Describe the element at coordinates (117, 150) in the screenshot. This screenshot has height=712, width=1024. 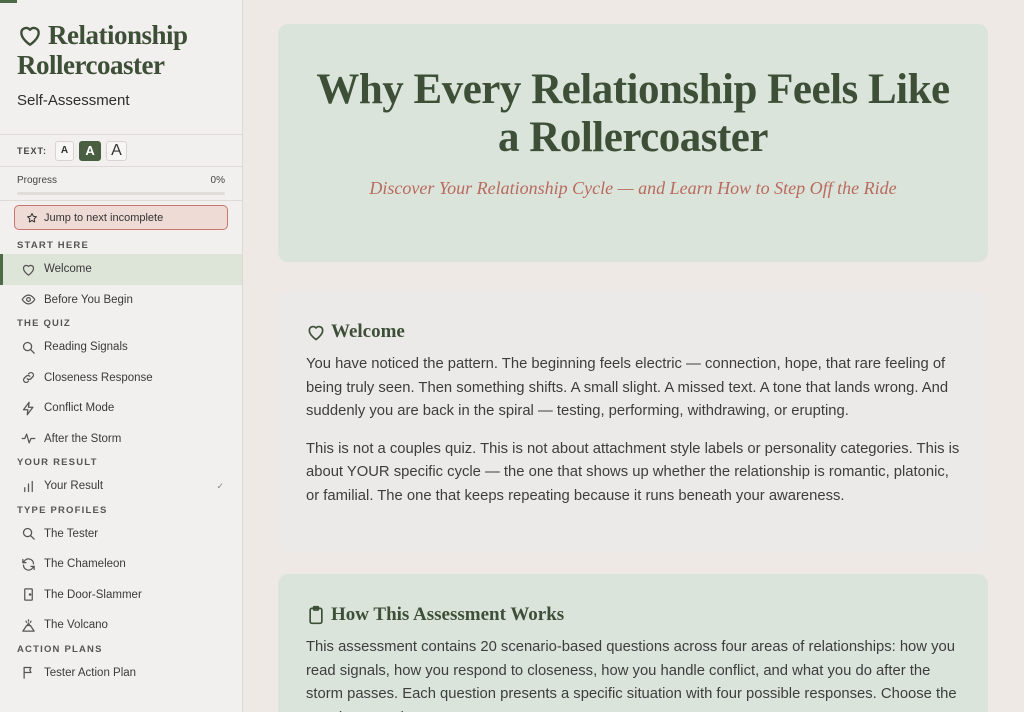
I see `text-size-large-button: A` at that location.